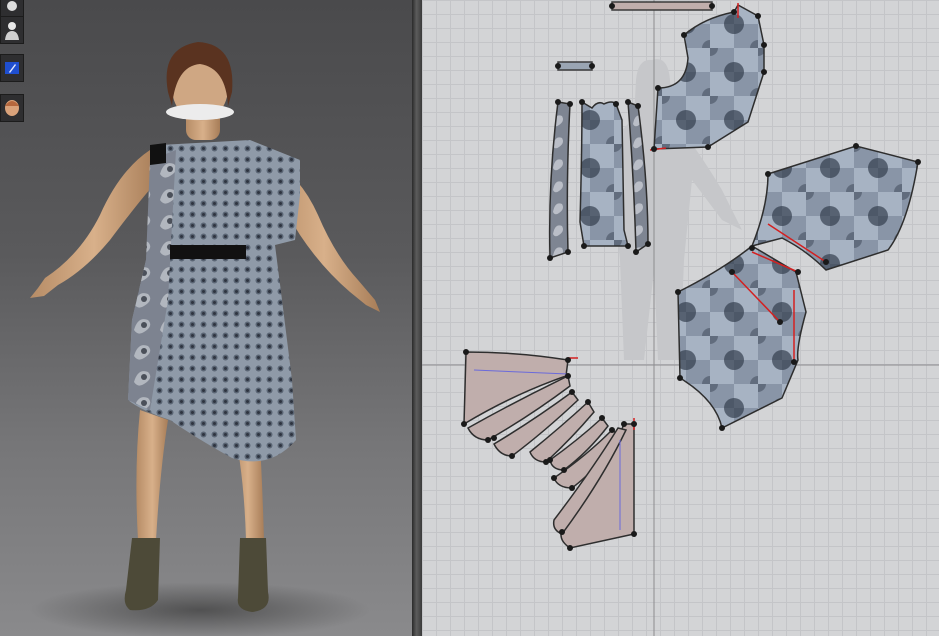  I want to click on avatar-face-button, so click(12, 108).